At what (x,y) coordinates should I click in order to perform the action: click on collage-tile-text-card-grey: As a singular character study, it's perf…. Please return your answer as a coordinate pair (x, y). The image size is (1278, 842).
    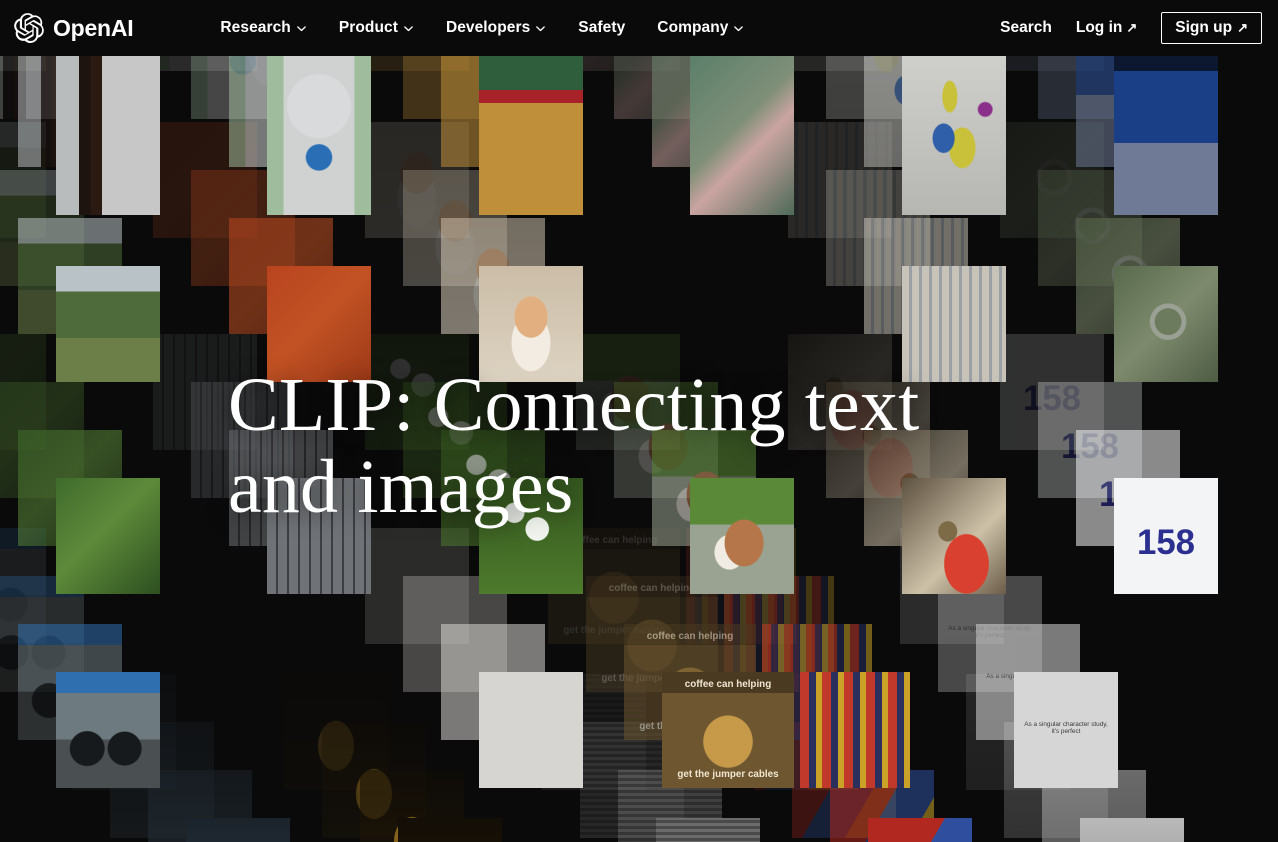
    Looking at the image, I should click on (1009, 658).